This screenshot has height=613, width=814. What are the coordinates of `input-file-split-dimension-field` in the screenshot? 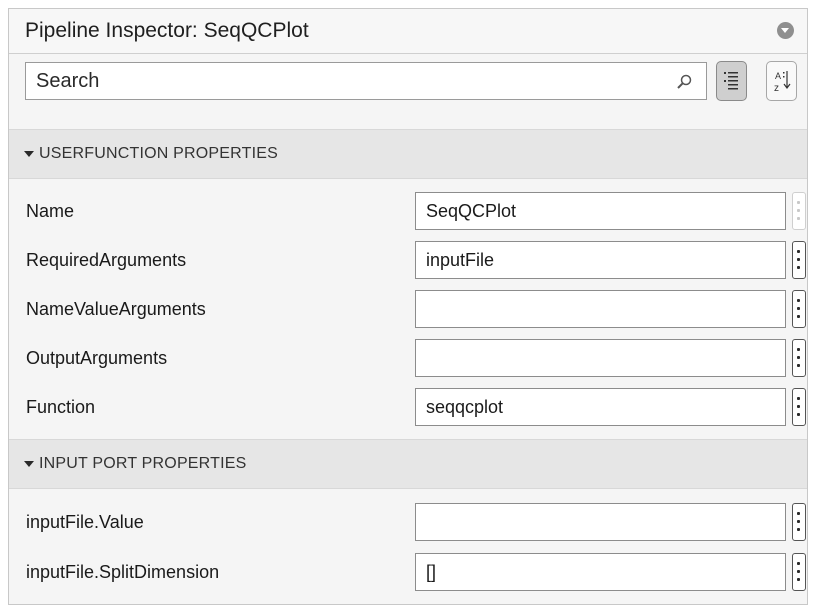 It's located at (600, 572).